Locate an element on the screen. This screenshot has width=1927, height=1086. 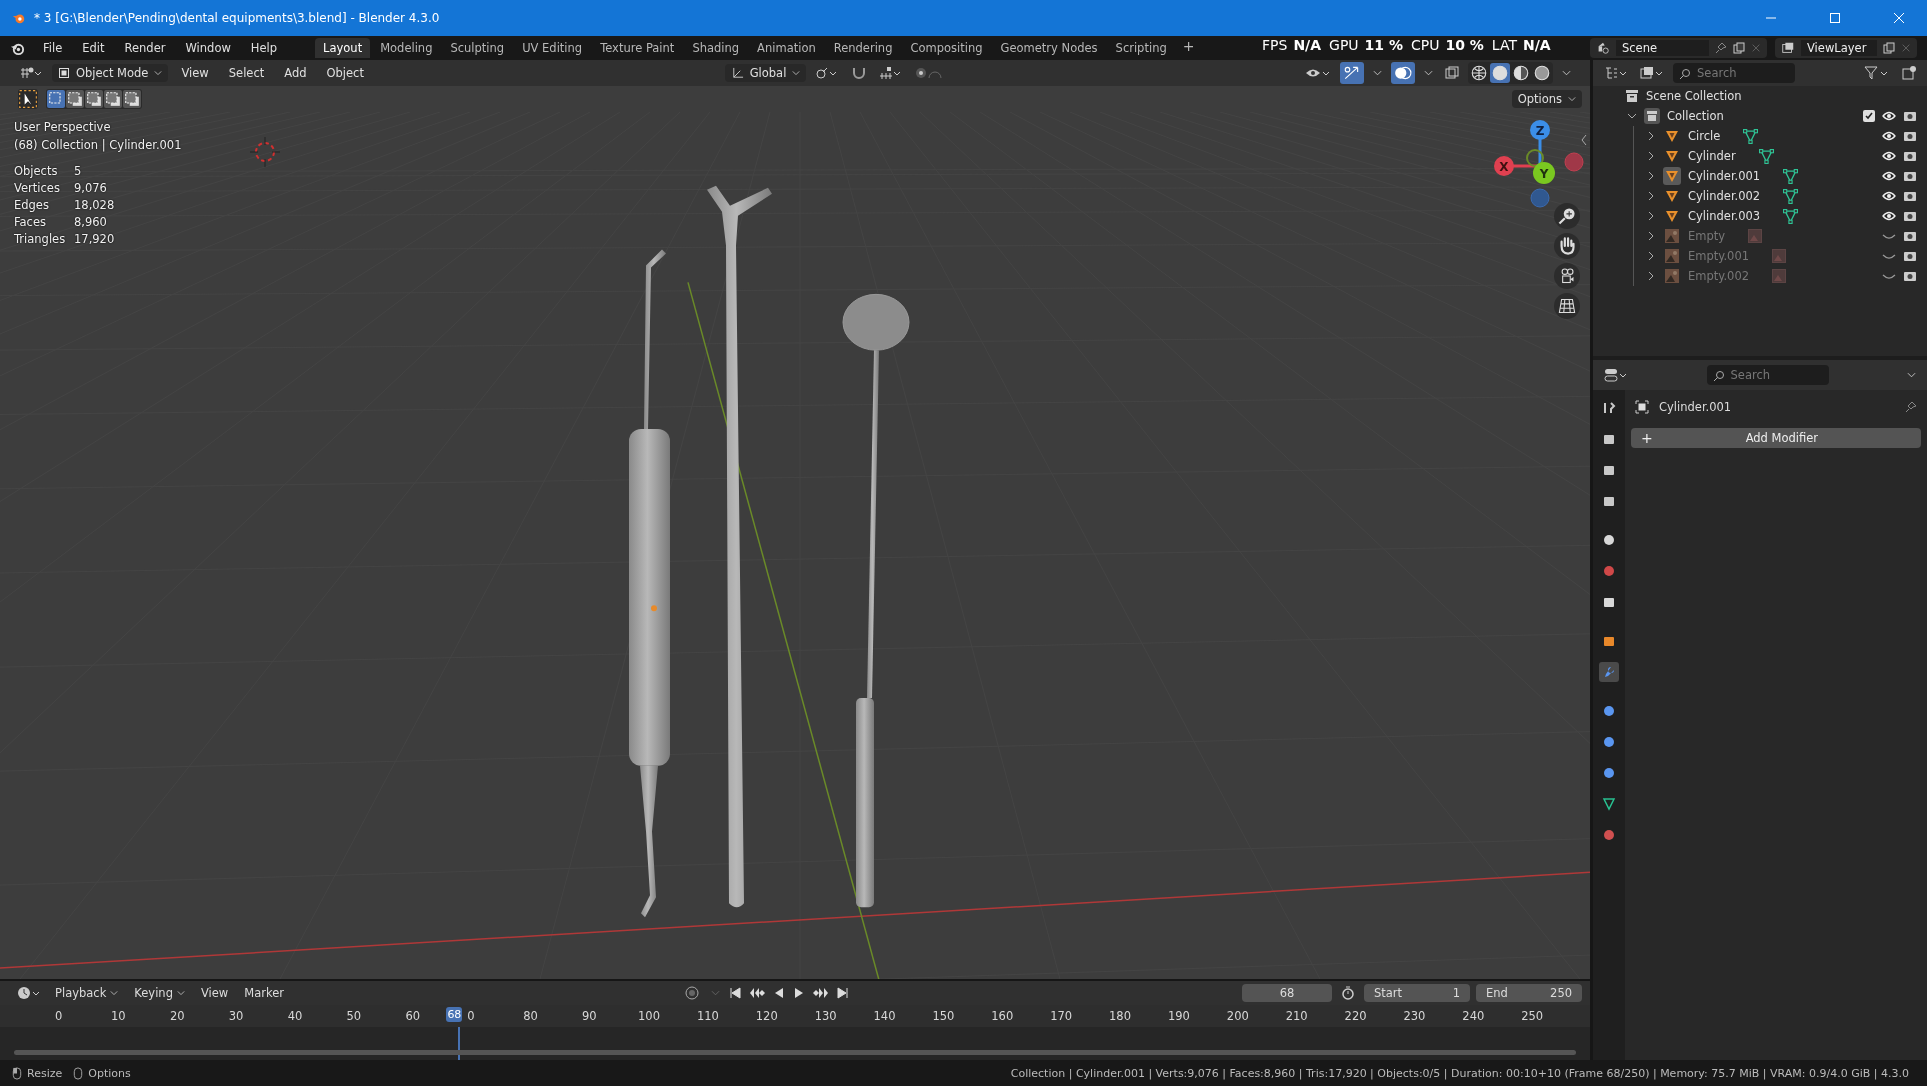
menu-item: Render is located at coordinates (145, 48).